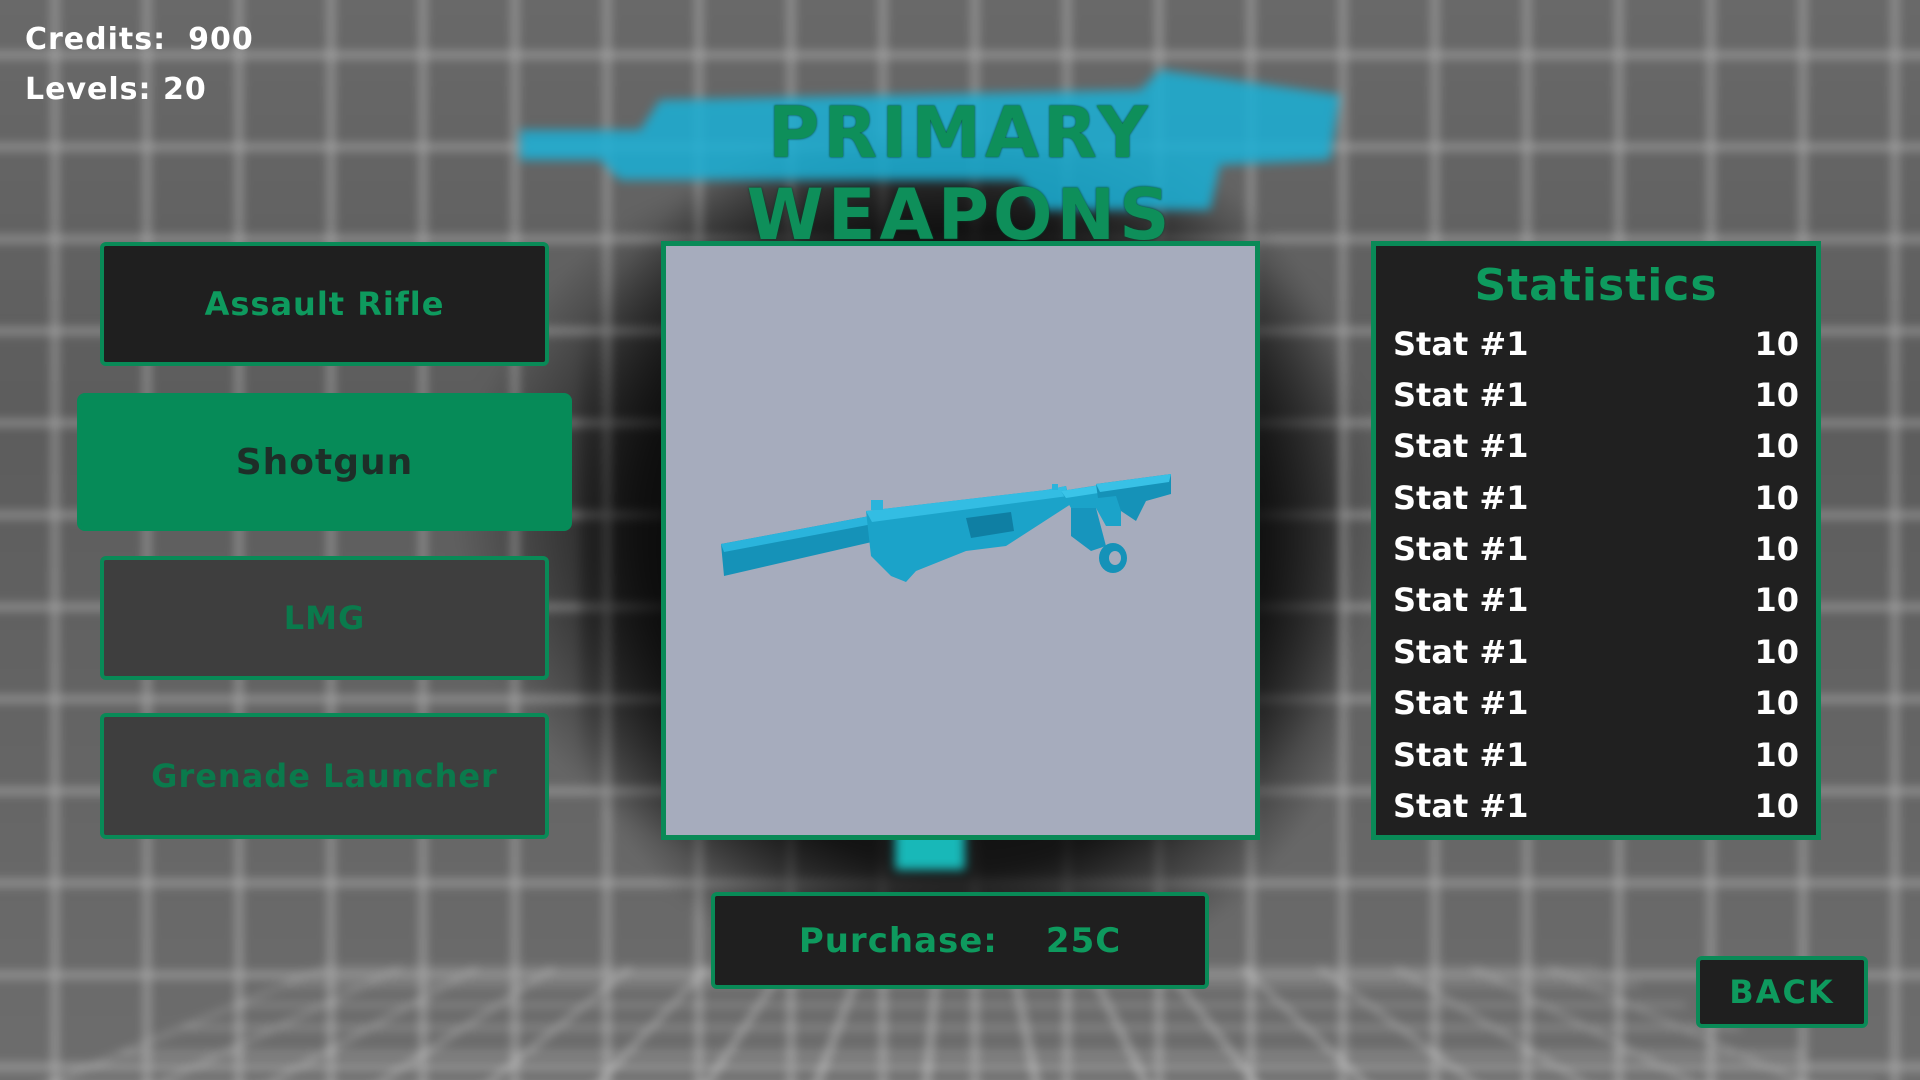 The height and width of the screenshot is (1080, 1920). I want to click on category-button-shotgun: Shotgun, so click(324, 462).